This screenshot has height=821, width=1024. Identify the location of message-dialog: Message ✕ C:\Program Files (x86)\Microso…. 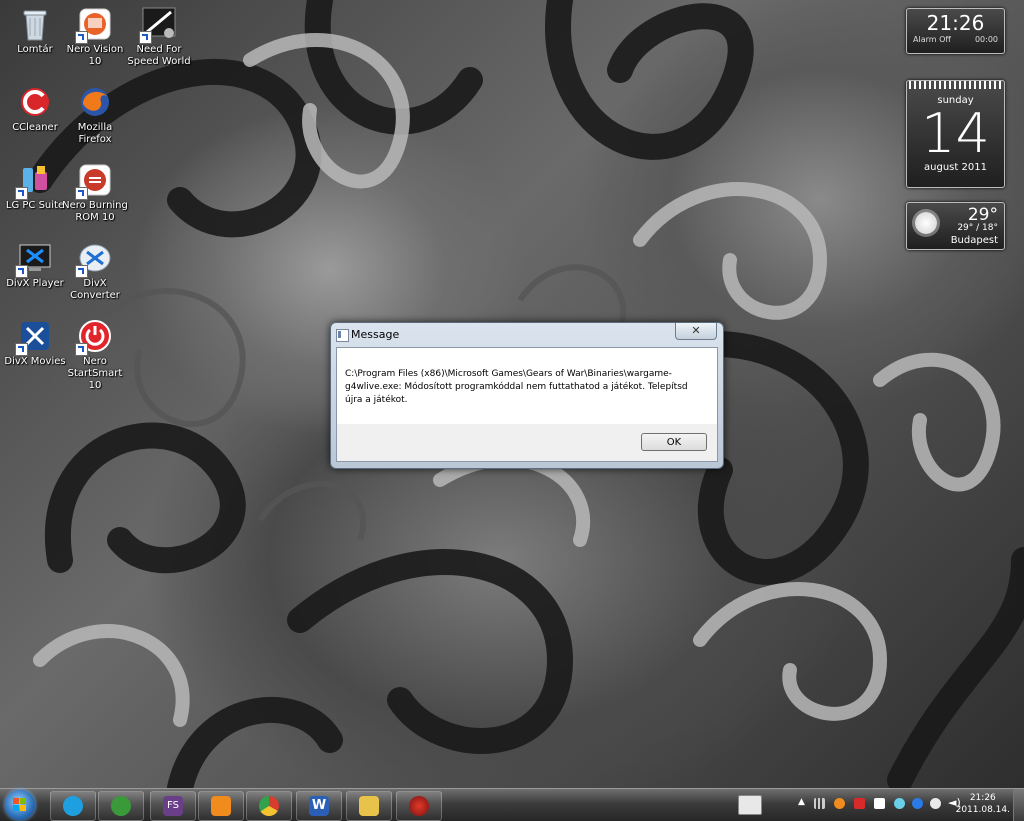
(527, 395).